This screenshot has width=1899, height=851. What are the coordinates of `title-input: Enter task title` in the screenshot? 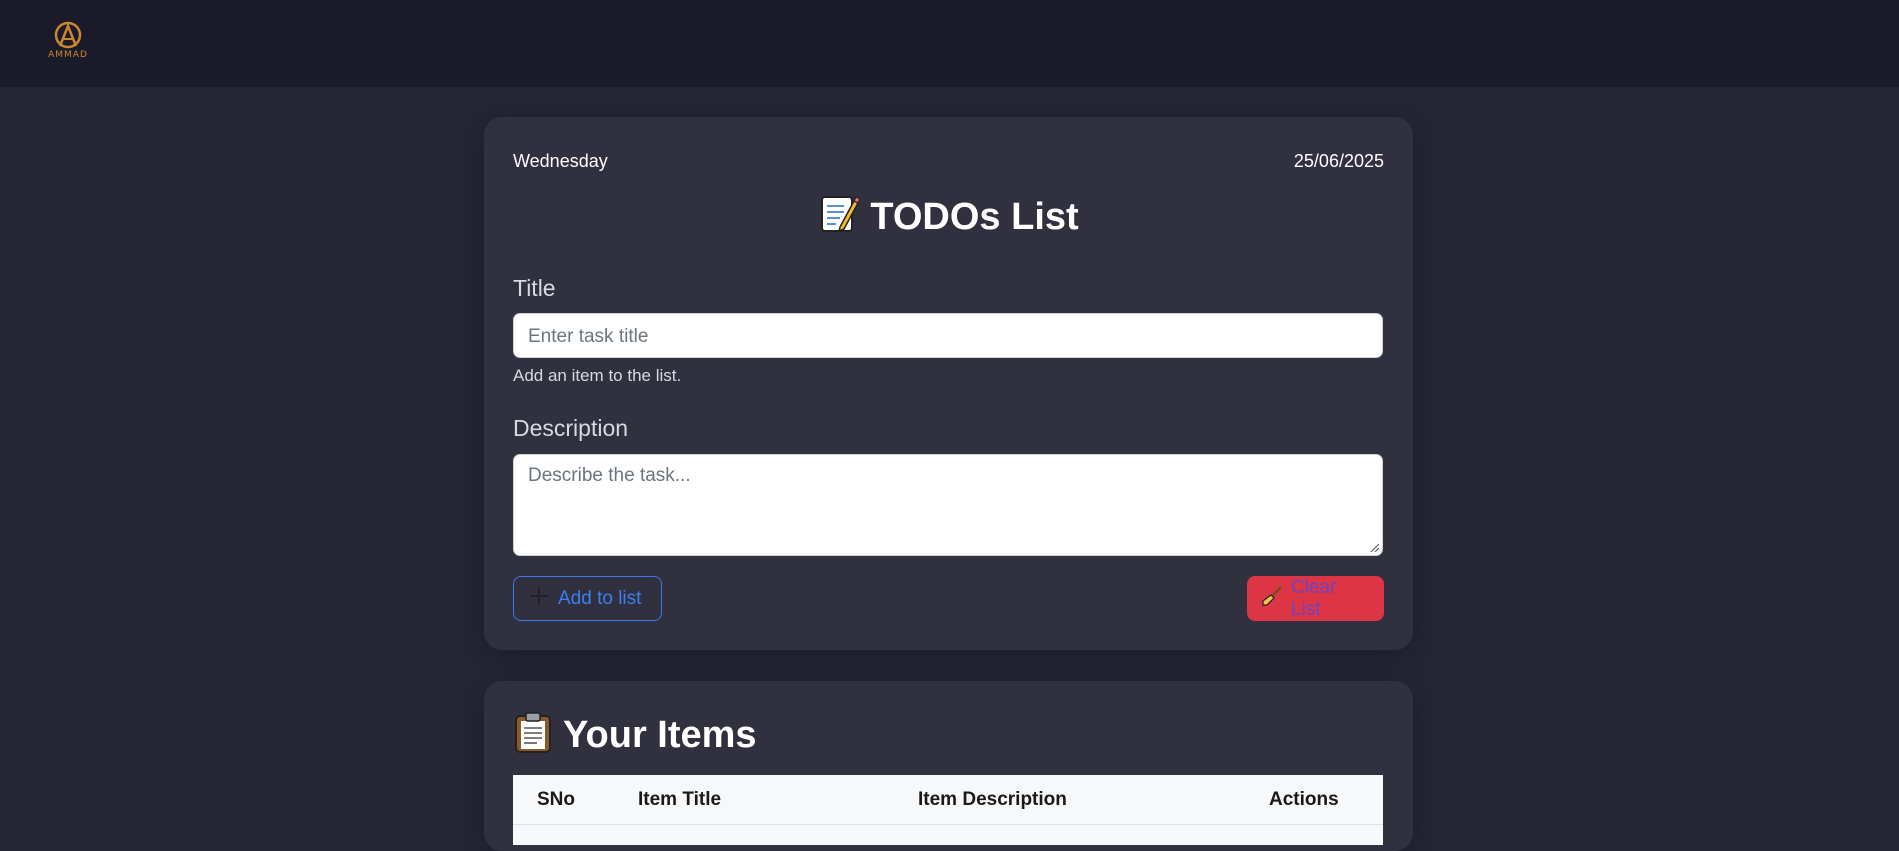 It's located at (948, 335).